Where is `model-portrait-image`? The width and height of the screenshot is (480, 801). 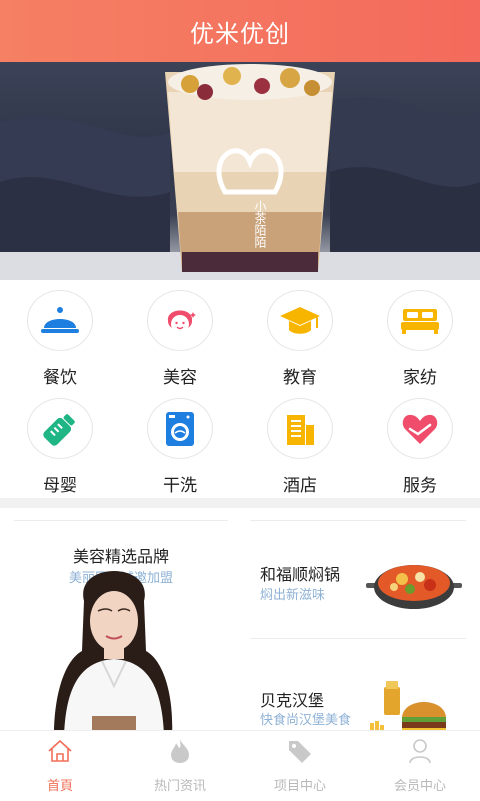 model-portrait-image is located at coordinates (113, 653).